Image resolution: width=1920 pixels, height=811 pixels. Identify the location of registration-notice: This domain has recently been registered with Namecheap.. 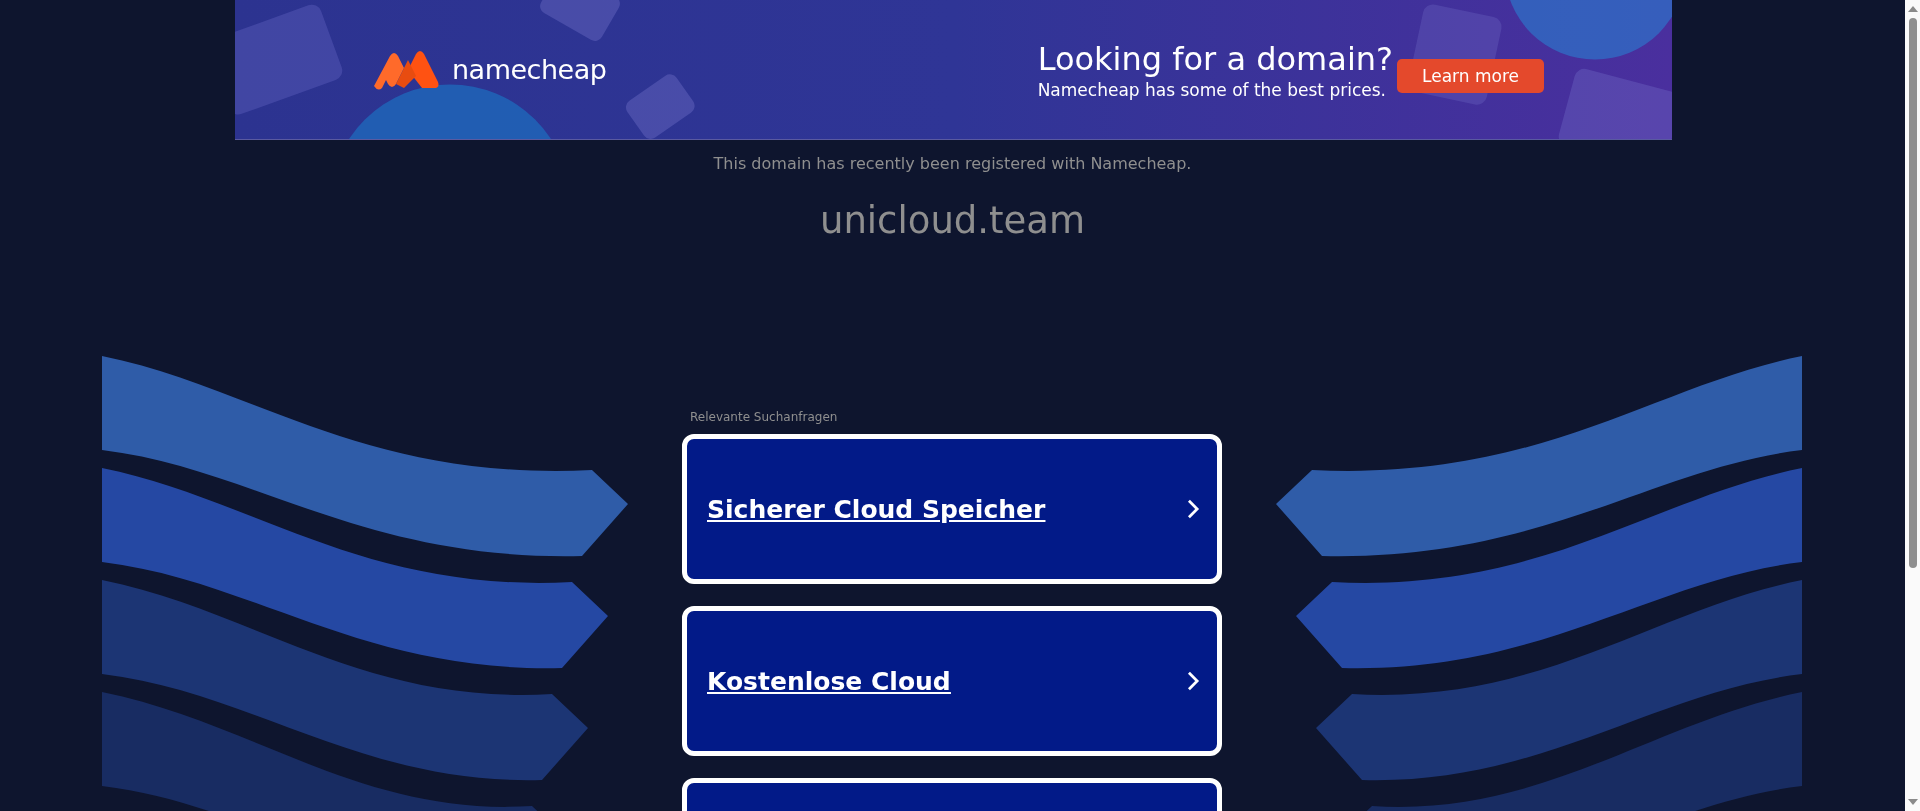
(952, 163).